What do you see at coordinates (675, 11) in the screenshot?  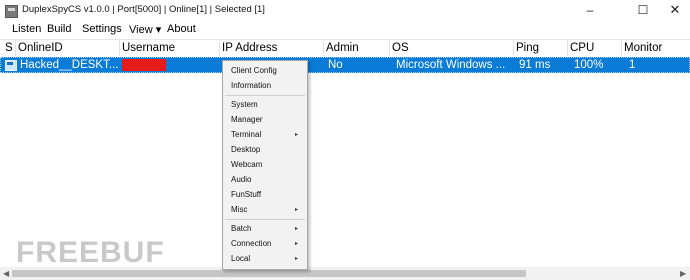 I see `close-button: ✕` at bounding box center [675, 11].